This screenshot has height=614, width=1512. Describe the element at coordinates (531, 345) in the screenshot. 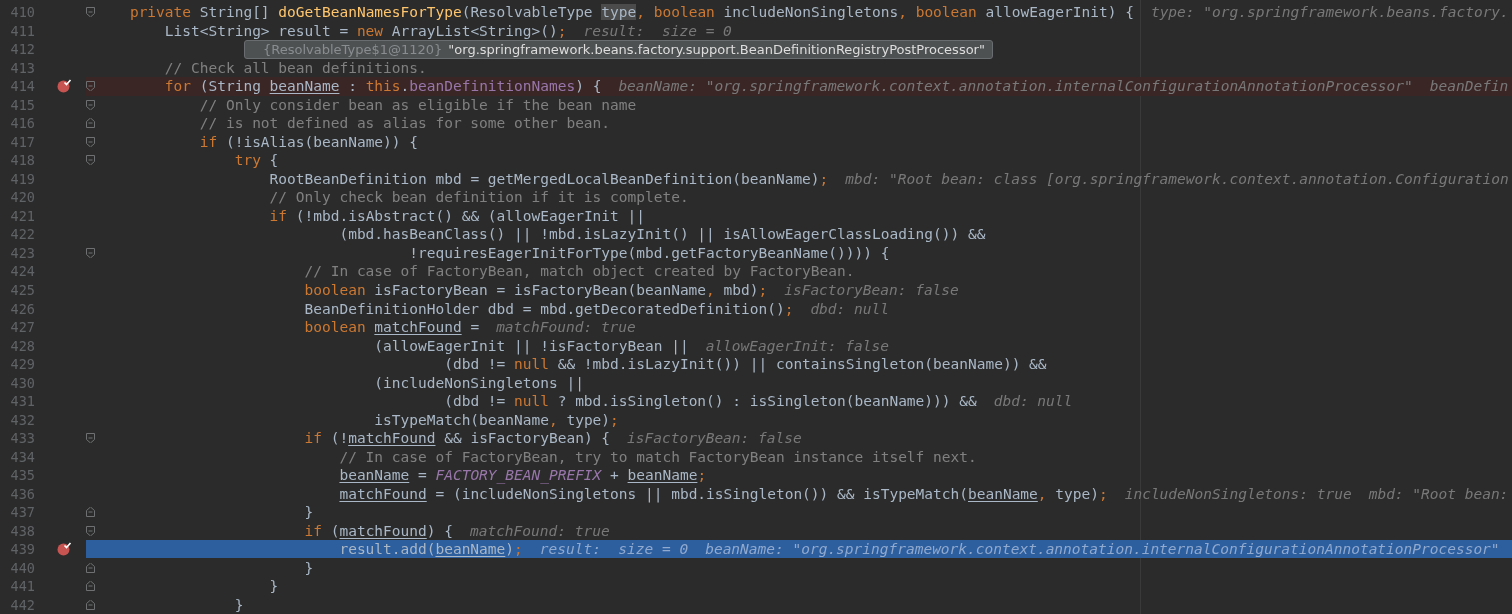

I see `code-line: (allowEagerInit || !isFactoryBean ||` at that location.